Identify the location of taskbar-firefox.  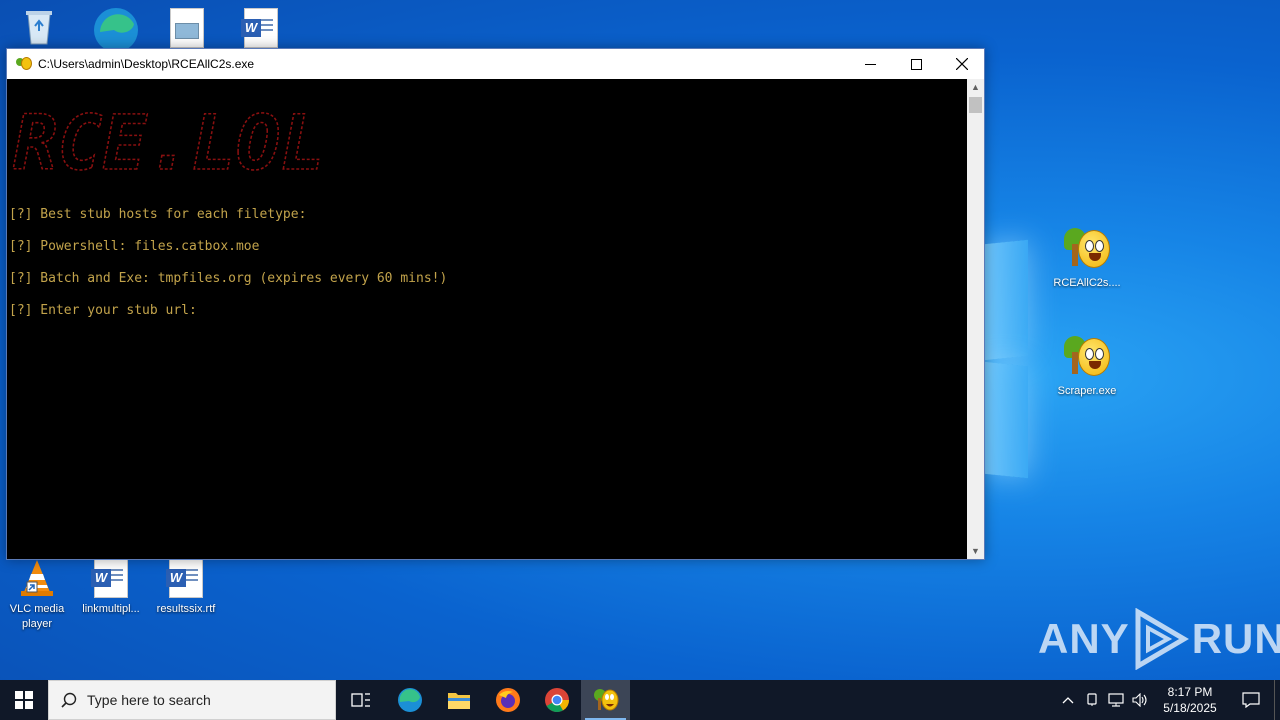
(507, 700).